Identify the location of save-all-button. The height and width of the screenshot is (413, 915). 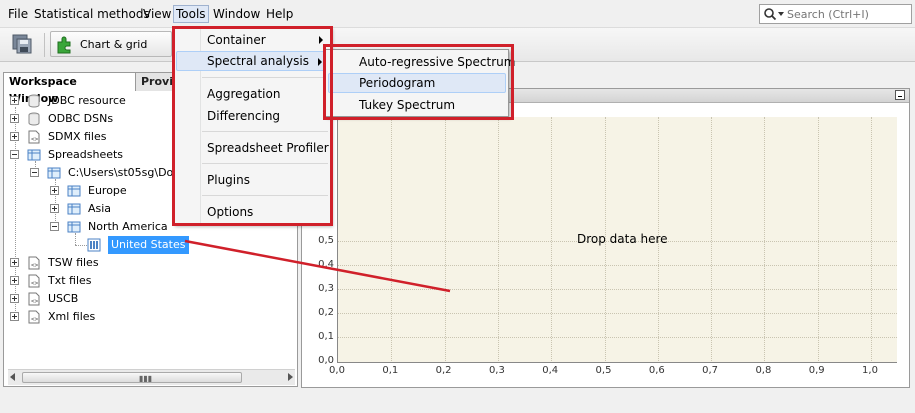
(24, 44).